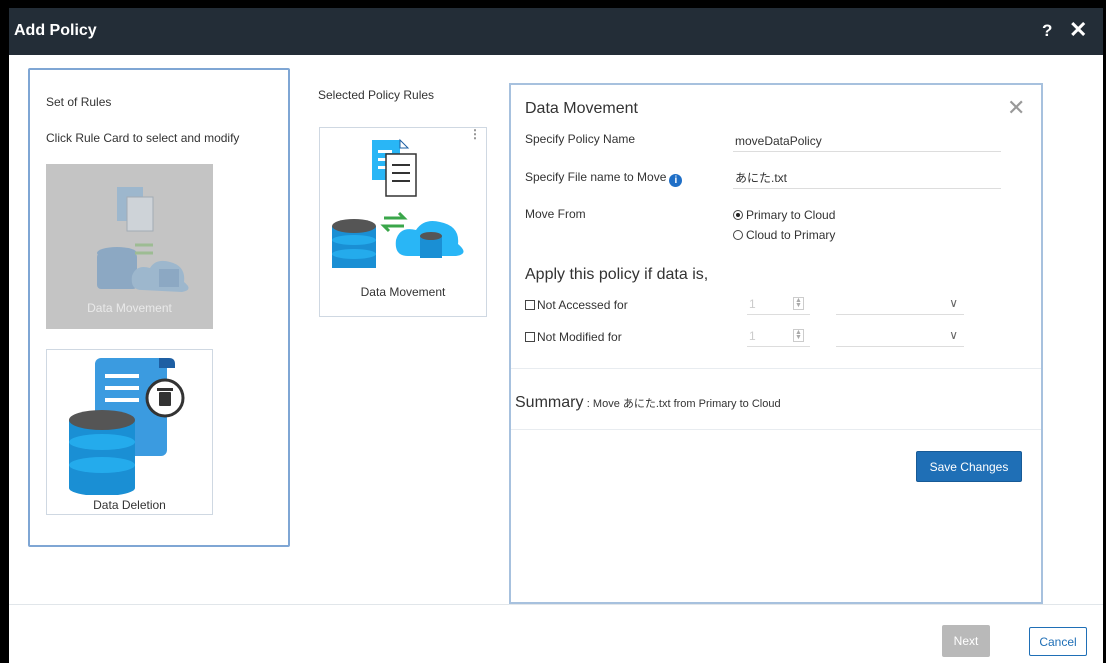 The height and width of the screenshot is (663, 1106). What do you see at coordinates (580, 139) in the screenshot?
I see `policy-name-label: Specify Policy Name` at bounding box center [580, 139].